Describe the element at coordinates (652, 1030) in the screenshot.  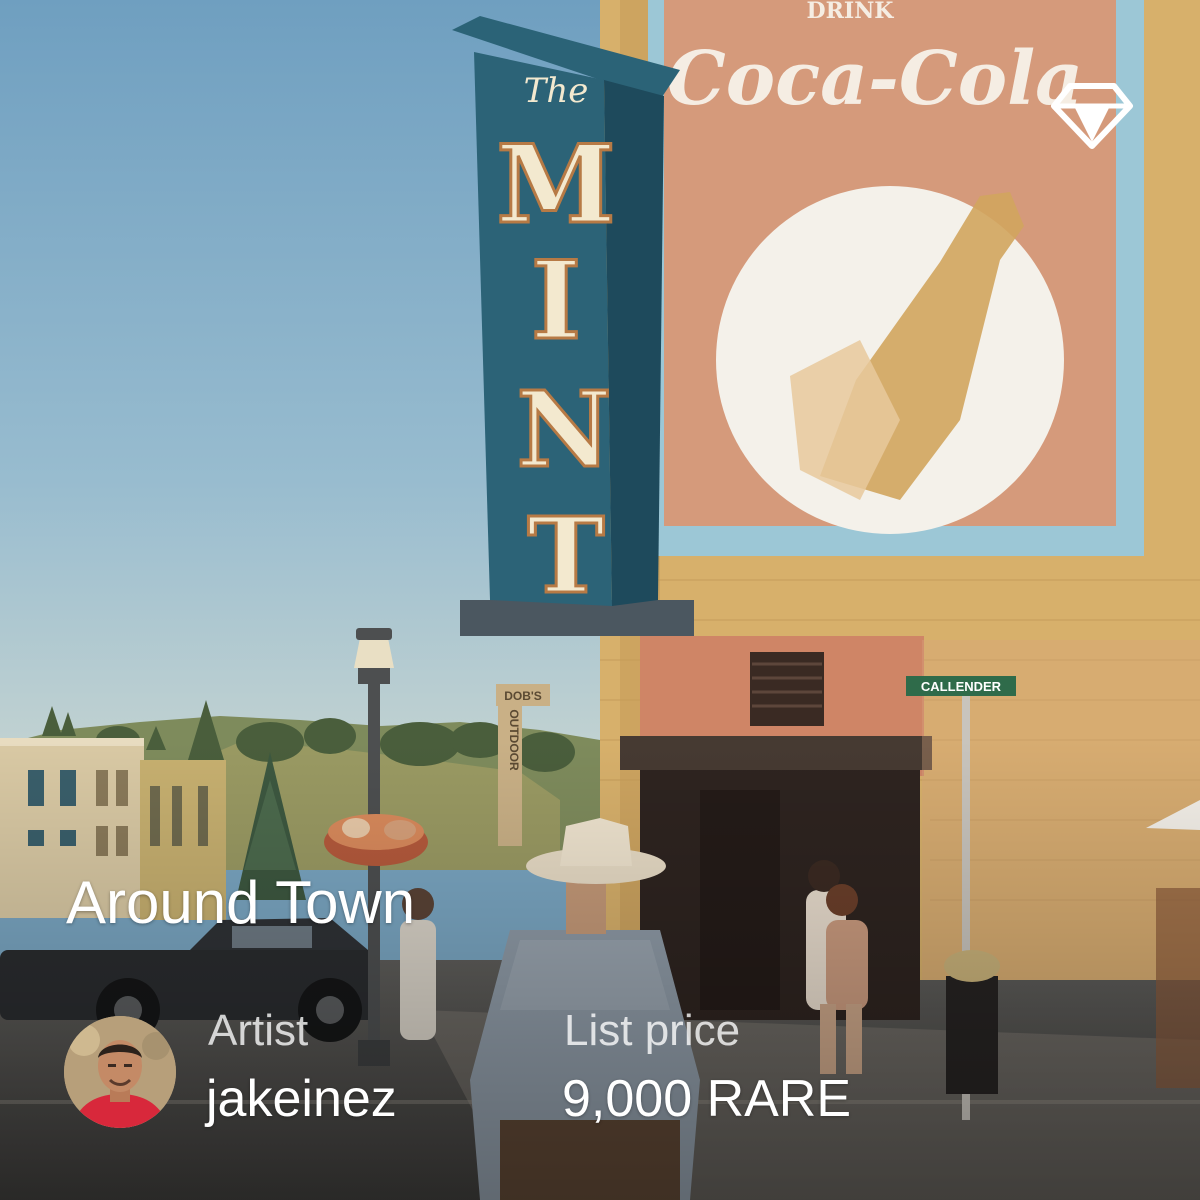
I see `list-price-label: List price` at that location.